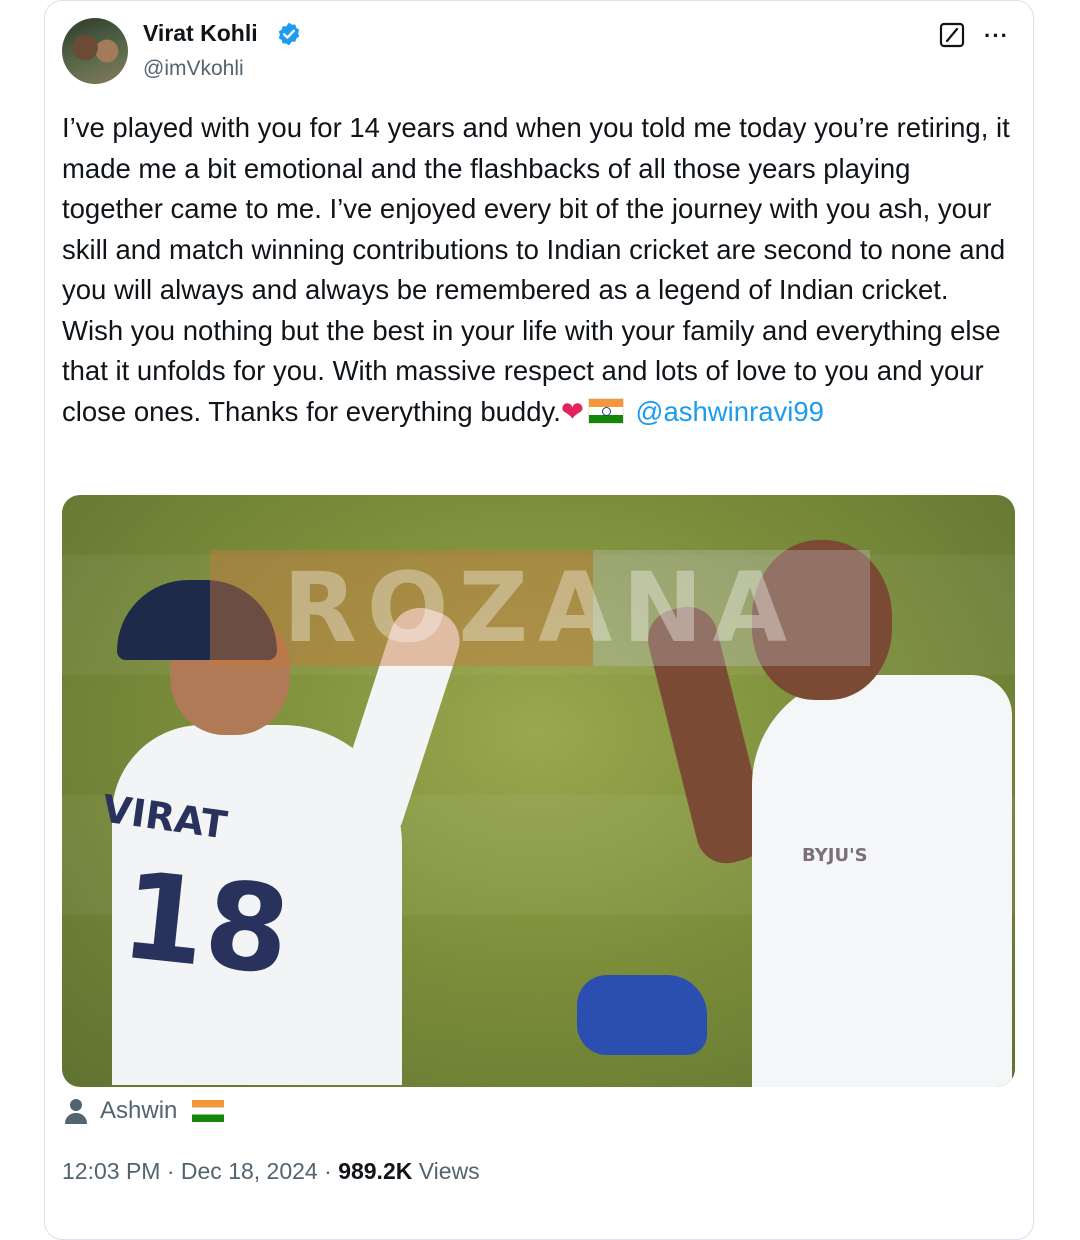 The width and height of the screenshot is (1080, 1240). I want to click on jersey-sponsor-right: BYJU'S, so click(835, 855).